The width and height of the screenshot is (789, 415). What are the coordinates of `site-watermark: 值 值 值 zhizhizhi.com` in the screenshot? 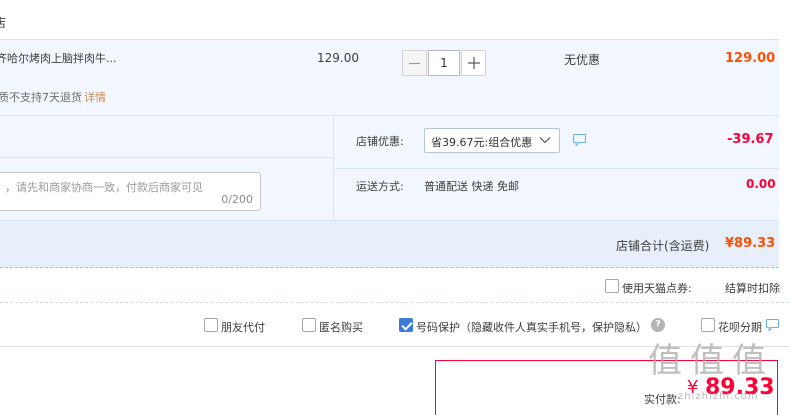 It's located at (712, 373).